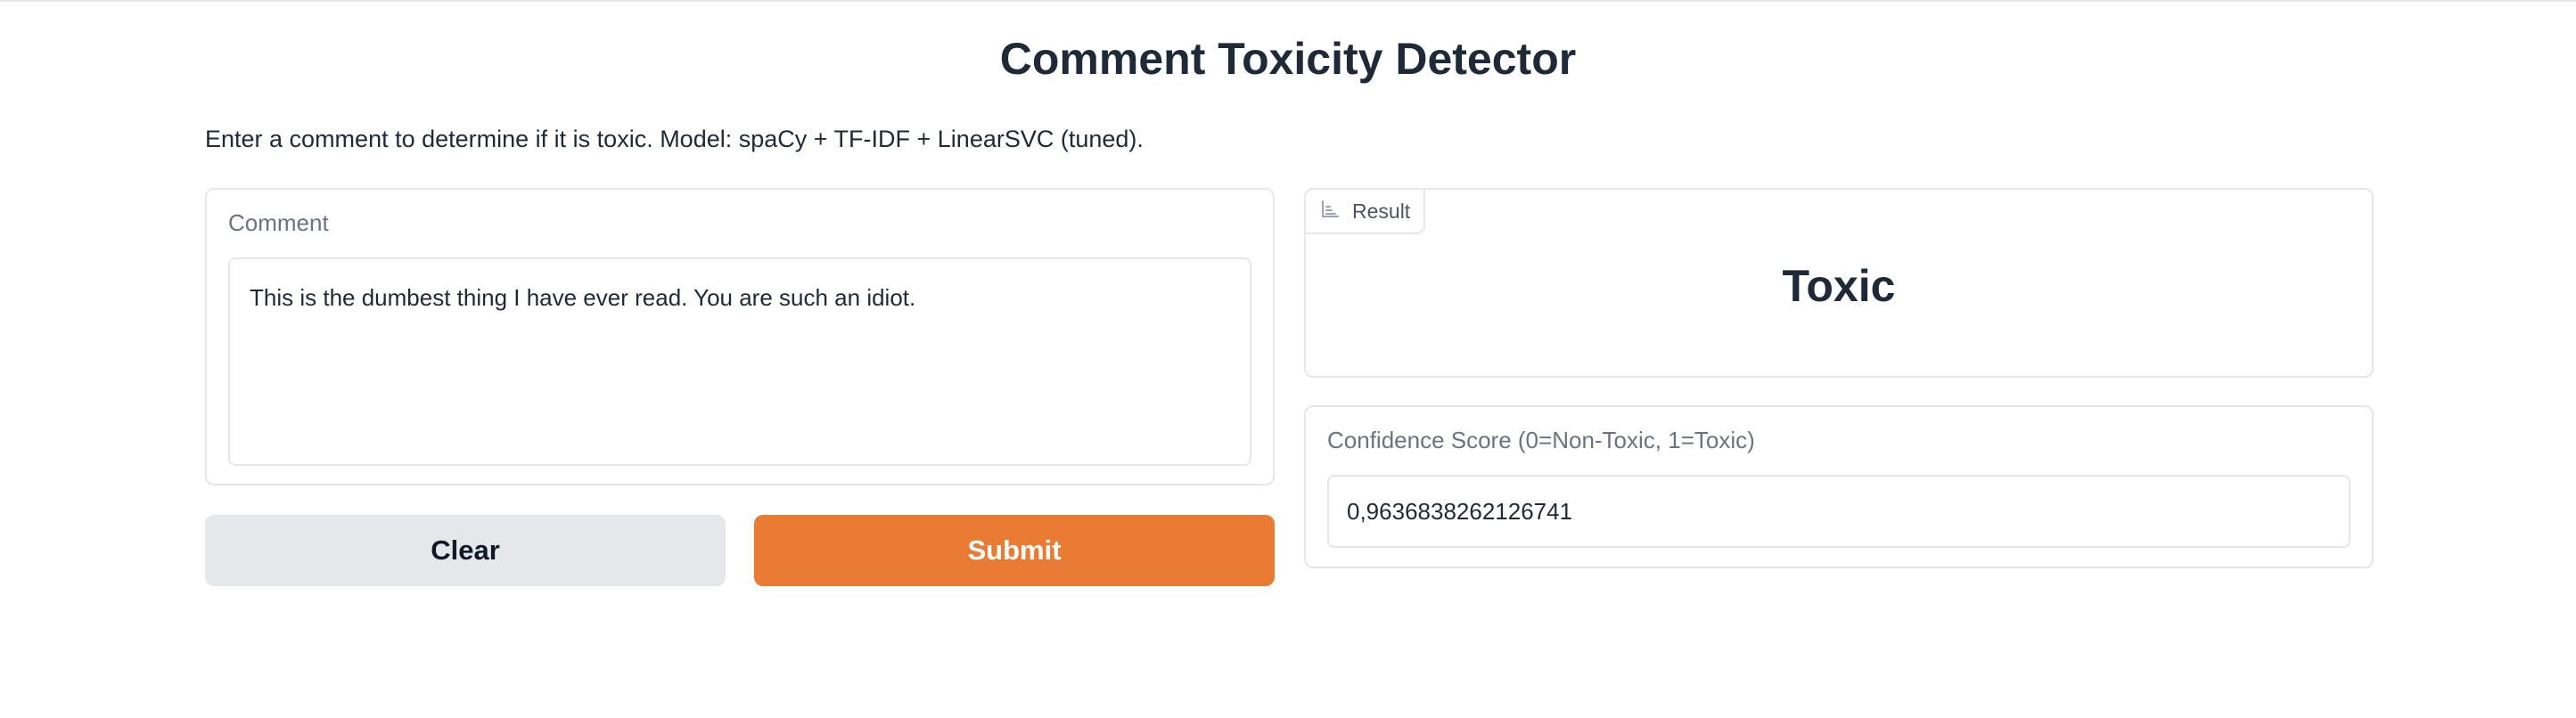 The height and width of the screenshot is (718, 2576). I want to click on bar-chart-icon, so click(1330, 212).